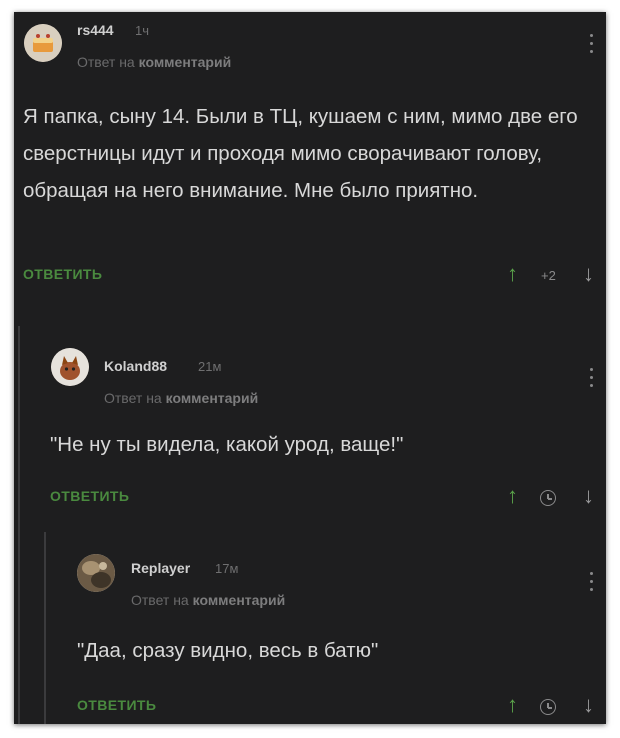  Describe the element at coordinates (160, 568) in the screenshot. I see `username: Replayer` at that location.